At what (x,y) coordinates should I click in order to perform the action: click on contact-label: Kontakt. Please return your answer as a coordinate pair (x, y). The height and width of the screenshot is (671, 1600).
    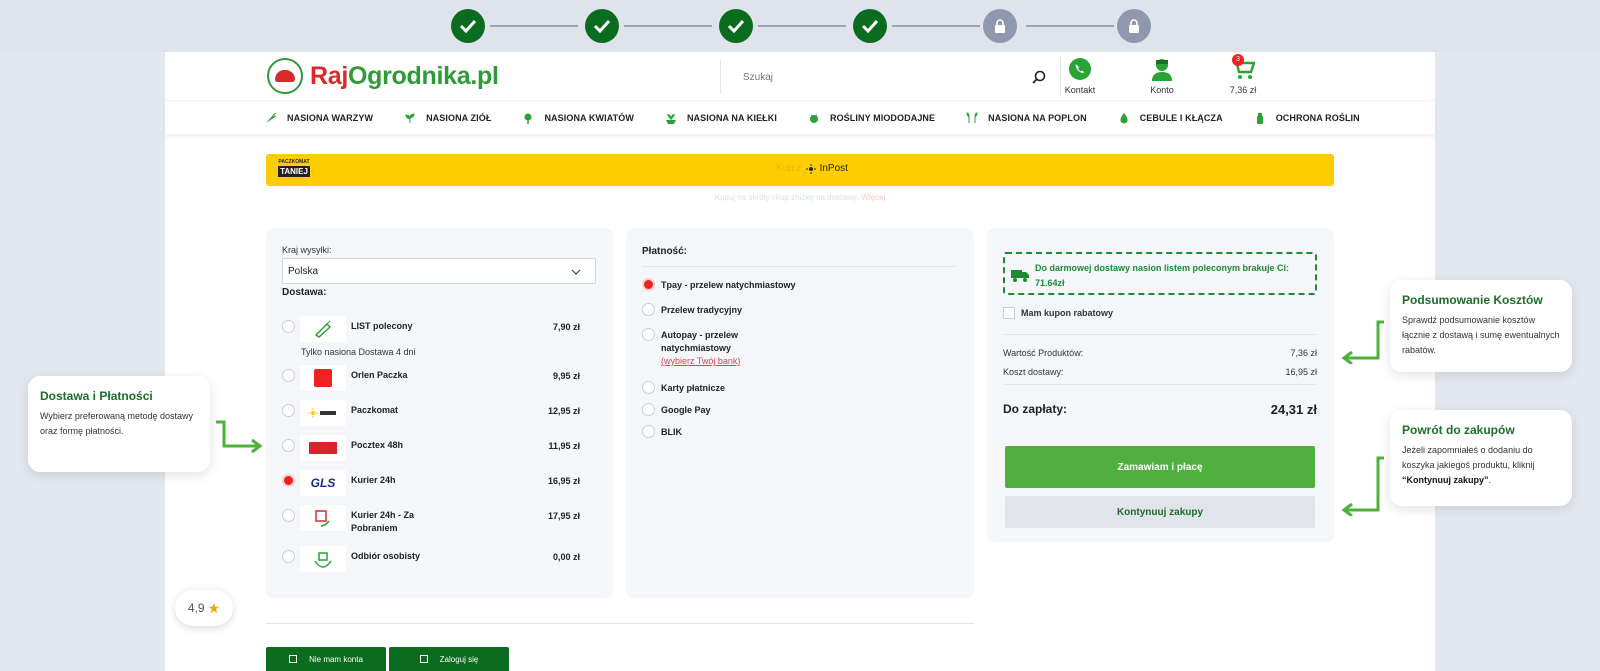
    Looking at the image, I should click on (1080, 90).